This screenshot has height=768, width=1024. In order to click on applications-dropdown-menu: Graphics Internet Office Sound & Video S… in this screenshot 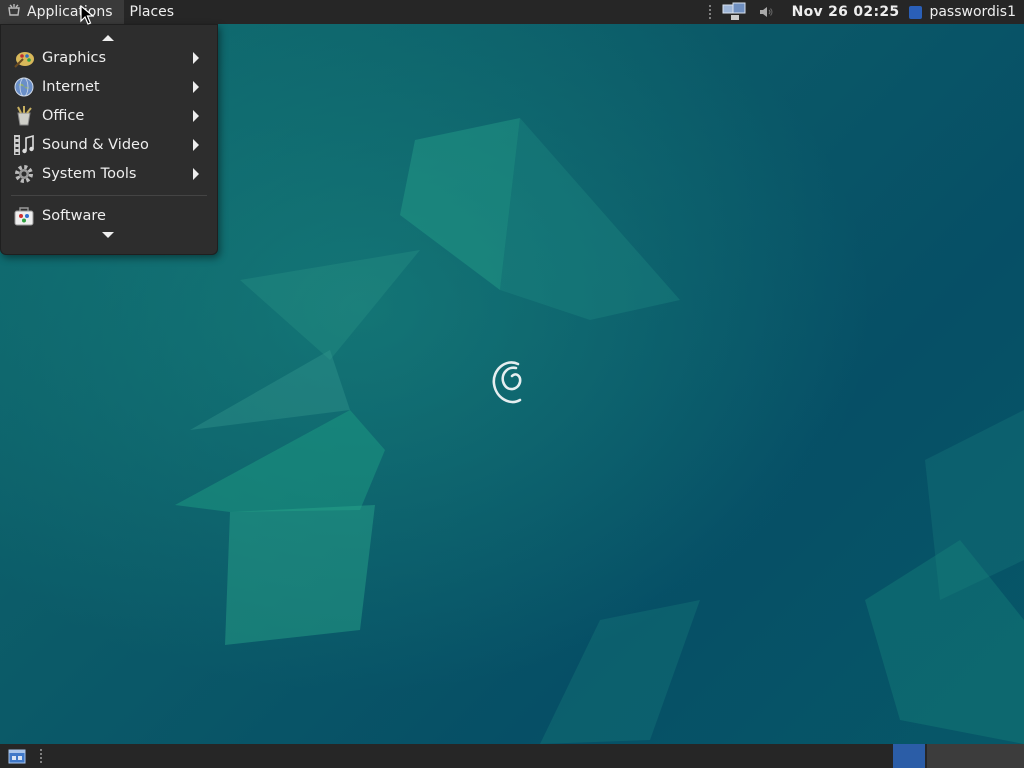, I will do `click(109, 139)`.